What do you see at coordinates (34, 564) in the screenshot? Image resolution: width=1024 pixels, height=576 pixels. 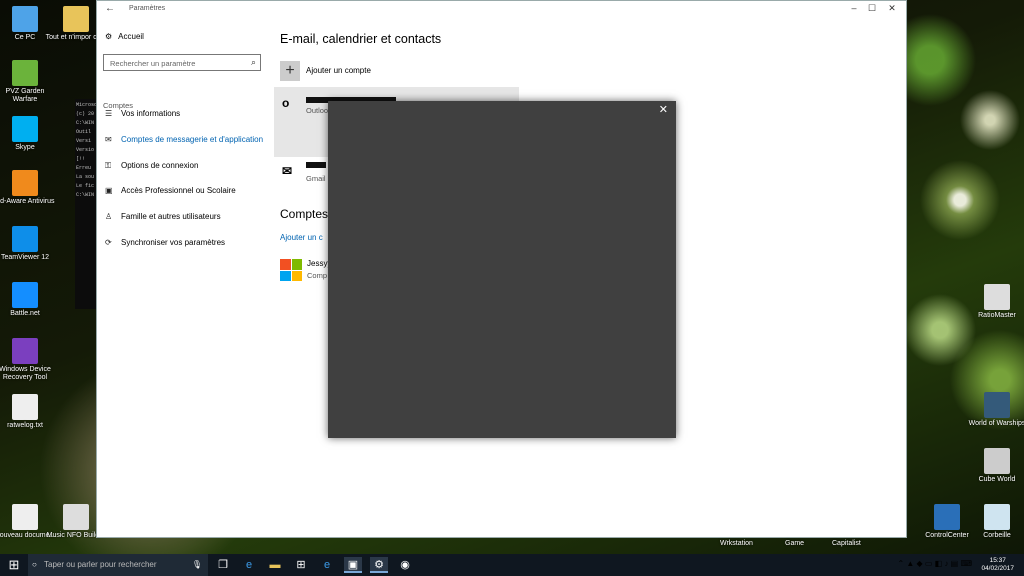 I see `cortana-icon: ○` at bounding box center [34, 564].